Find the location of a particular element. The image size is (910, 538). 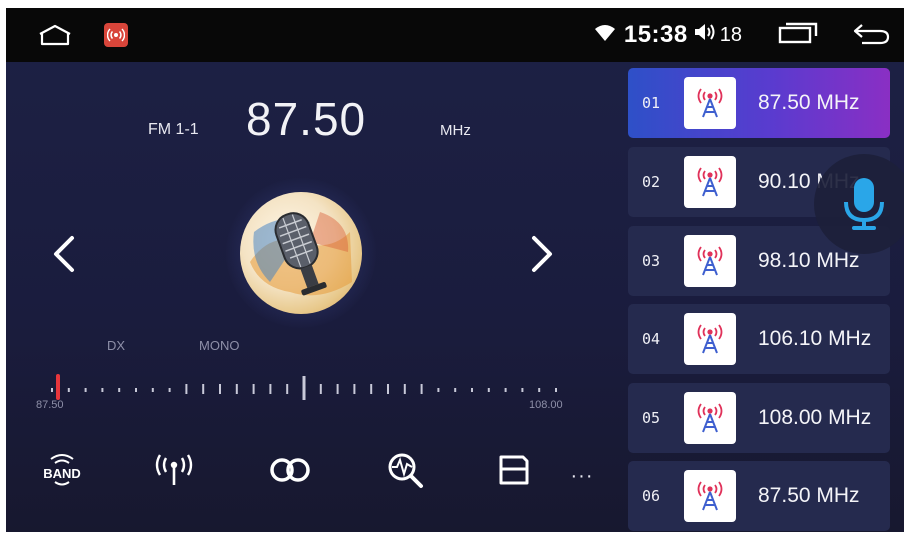

antenna-icon is located at coordinates (174, 469).